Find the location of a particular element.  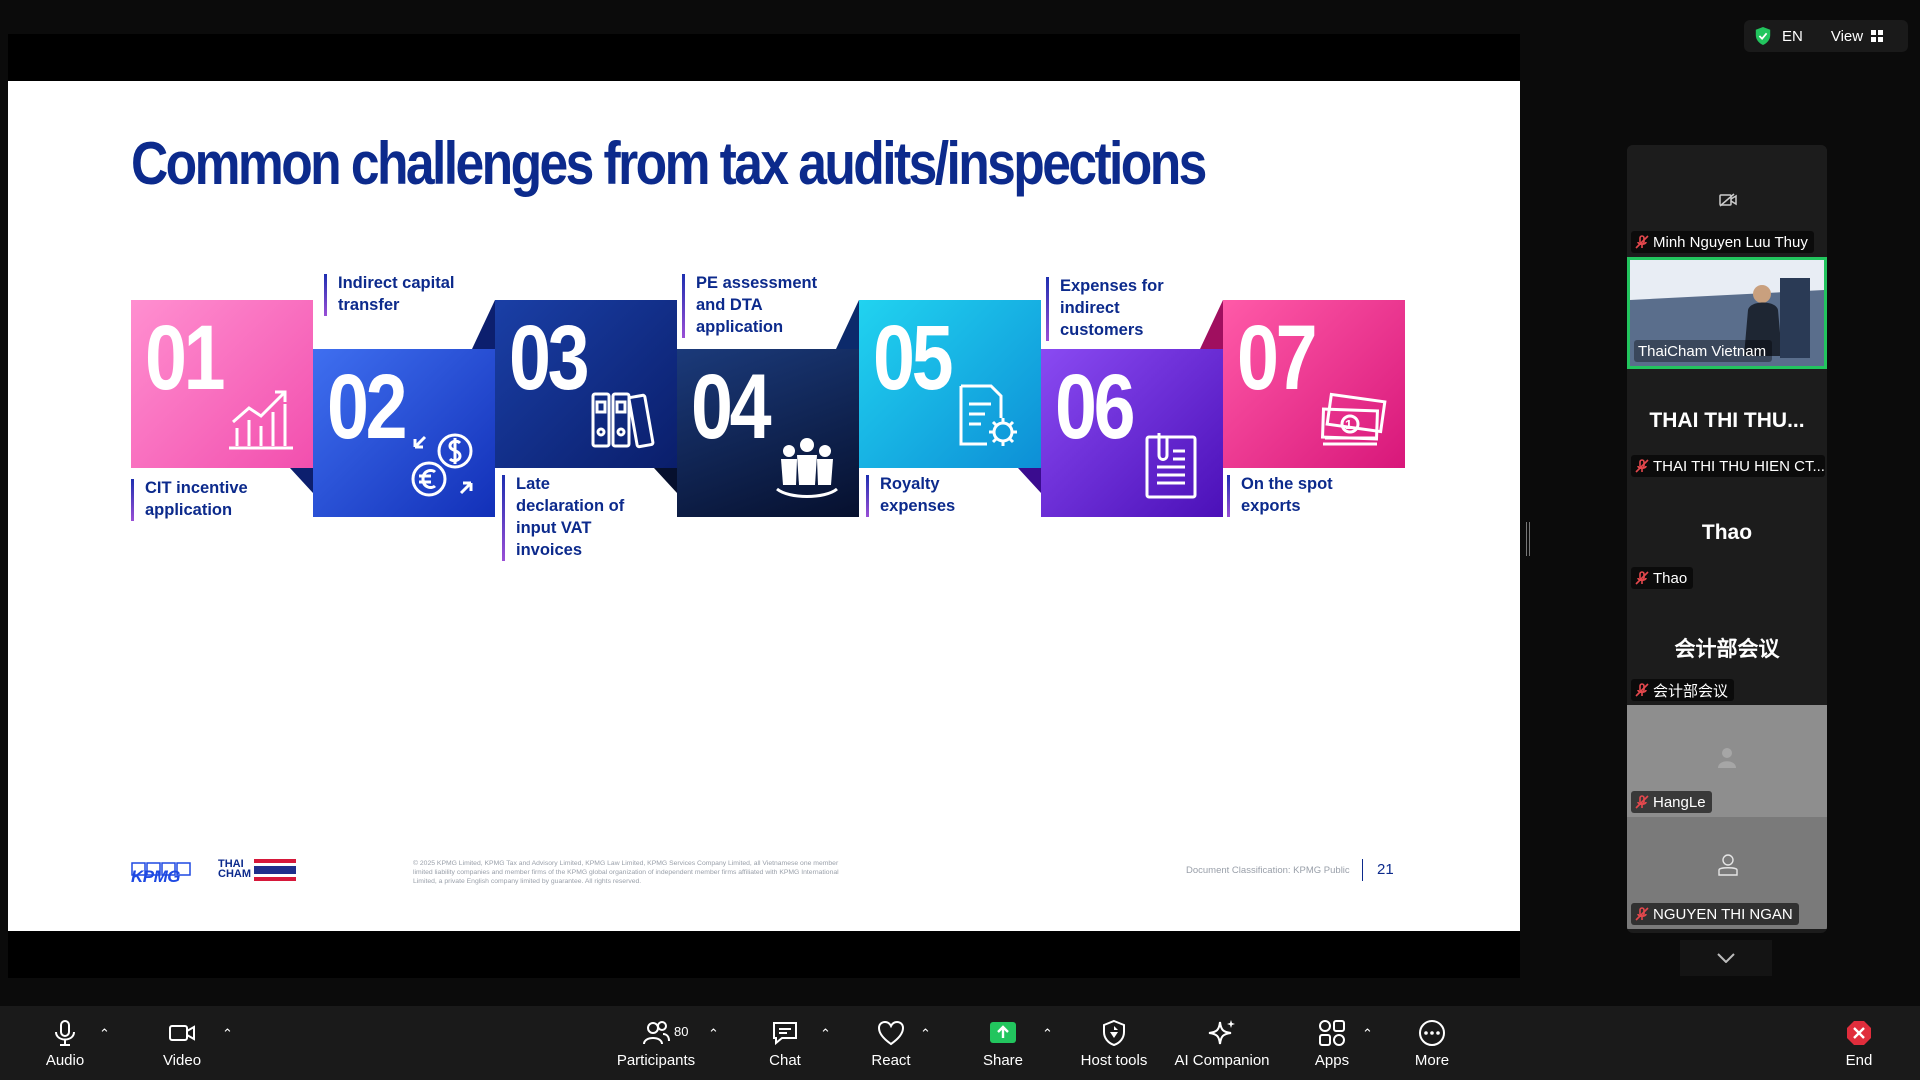

chat-options-caret: ⌃ is located at coordinates (825, 1034).